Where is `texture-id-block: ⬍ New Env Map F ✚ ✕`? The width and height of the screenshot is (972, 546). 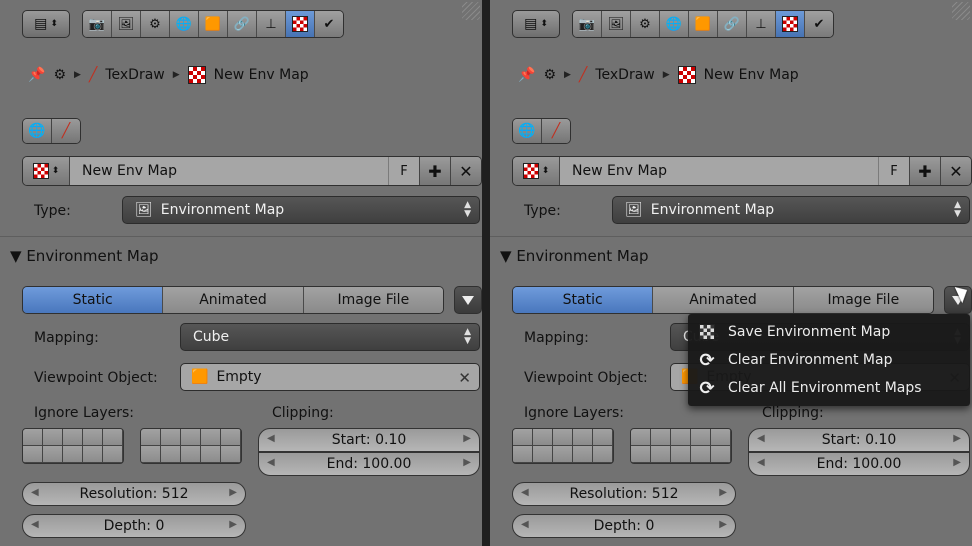 texture-id-block: ⬍ New Env Map F ✚ ✕ is located at coordinates (252, 171).